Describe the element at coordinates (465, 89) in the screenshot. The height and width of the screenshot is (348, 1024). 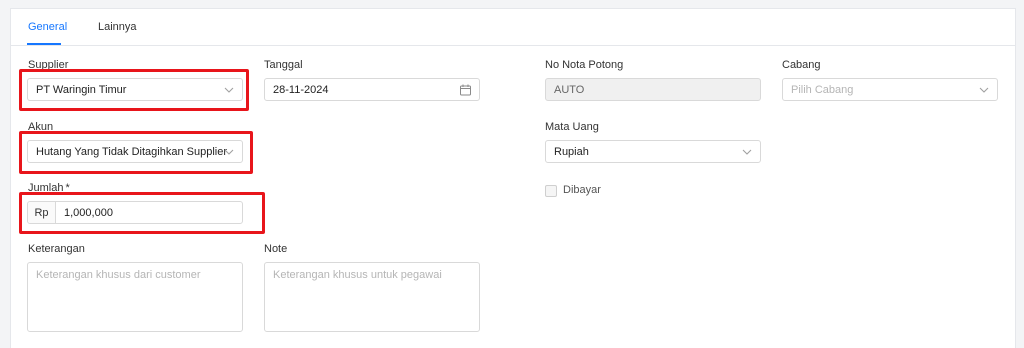
I see `calendar-icon` at that location.